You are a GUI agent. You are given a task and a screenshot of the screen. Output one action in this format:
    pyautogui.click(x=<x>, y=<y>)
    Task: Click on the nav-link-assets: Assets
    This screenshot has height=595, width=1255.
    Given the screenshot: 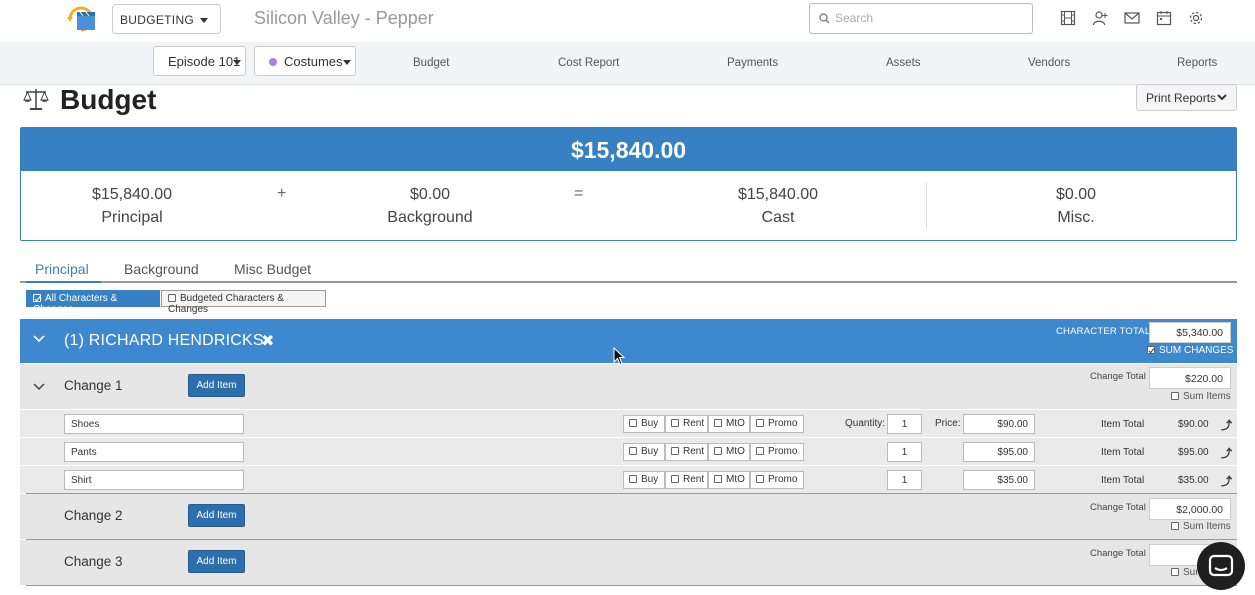 What is the action you would take?
    pyautogui.click(x=903, y=63)
    